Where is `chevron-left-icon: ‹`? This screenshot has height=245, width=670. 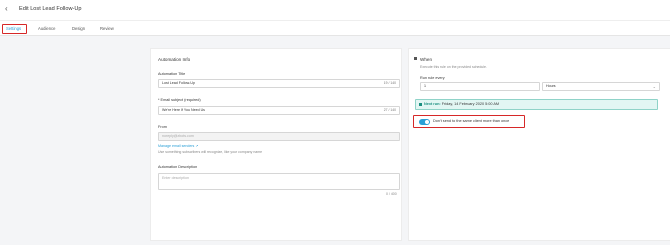
chevron-left-icon: ‹ is located at coordinates (6, 9).